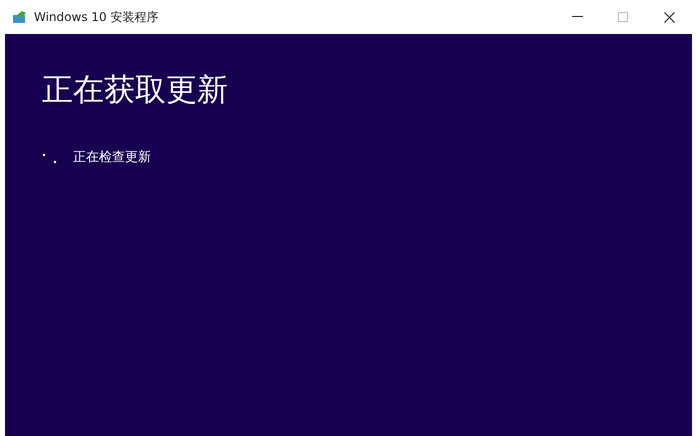 The height and width of the screenshot is (436, 697). Describe the element at coordinates (50, 158) in the screenshot. I see `spinner-icon` at that location.